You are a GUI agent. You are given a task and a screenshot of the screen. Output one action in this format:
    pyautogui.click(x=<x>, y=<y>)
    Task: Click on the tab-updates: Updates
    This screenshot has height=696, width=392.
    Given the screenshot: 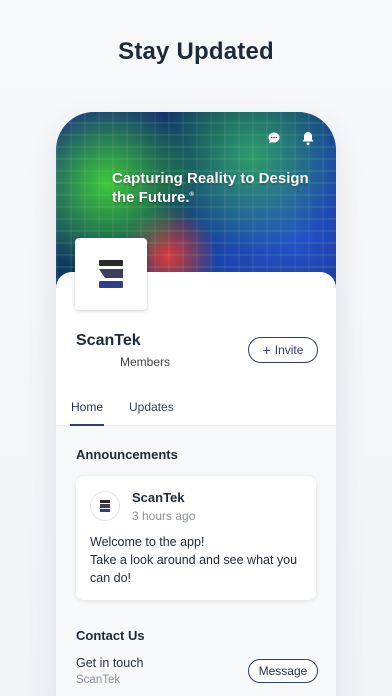 What is the action you would take?
    pyautogui.click(x=151, y=404)
    